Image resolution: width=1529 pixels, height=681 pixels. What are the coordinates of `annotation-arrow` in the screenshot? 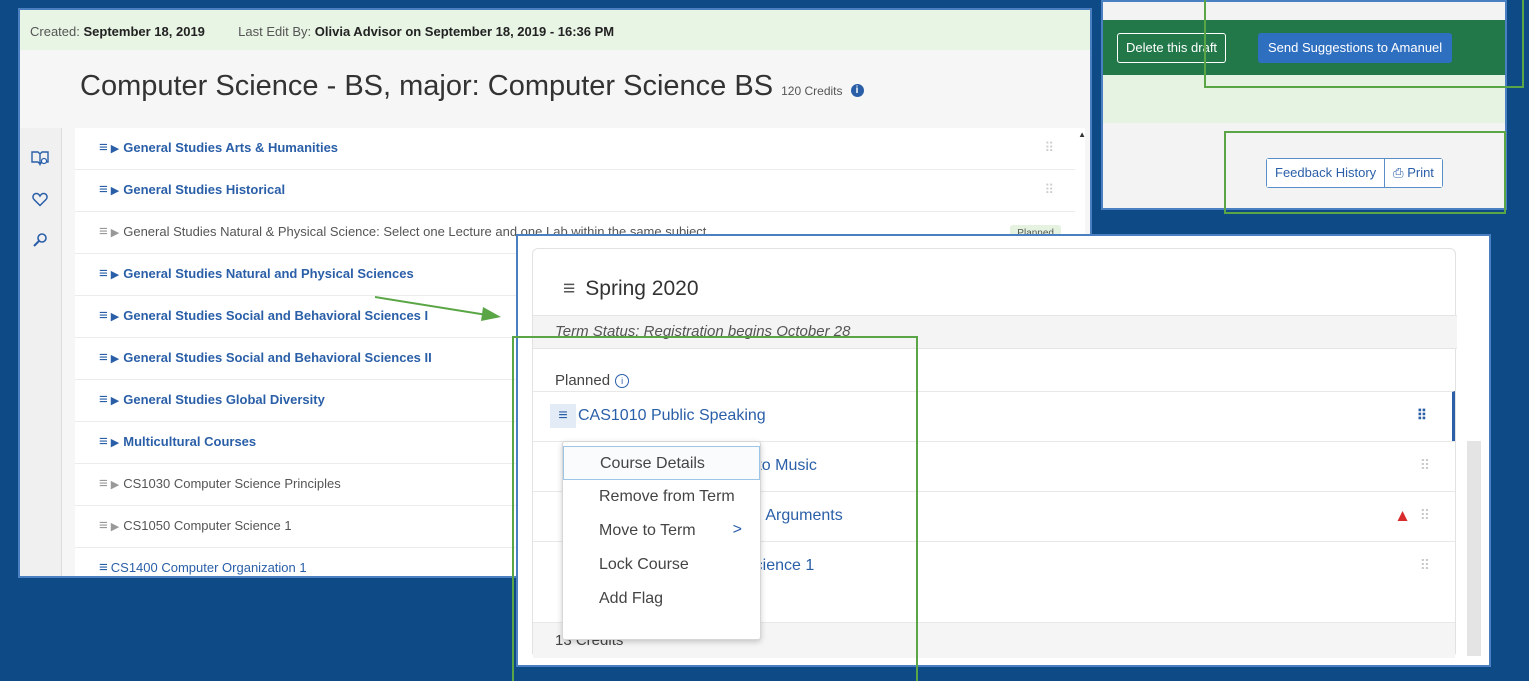 It's located at (438, 308).